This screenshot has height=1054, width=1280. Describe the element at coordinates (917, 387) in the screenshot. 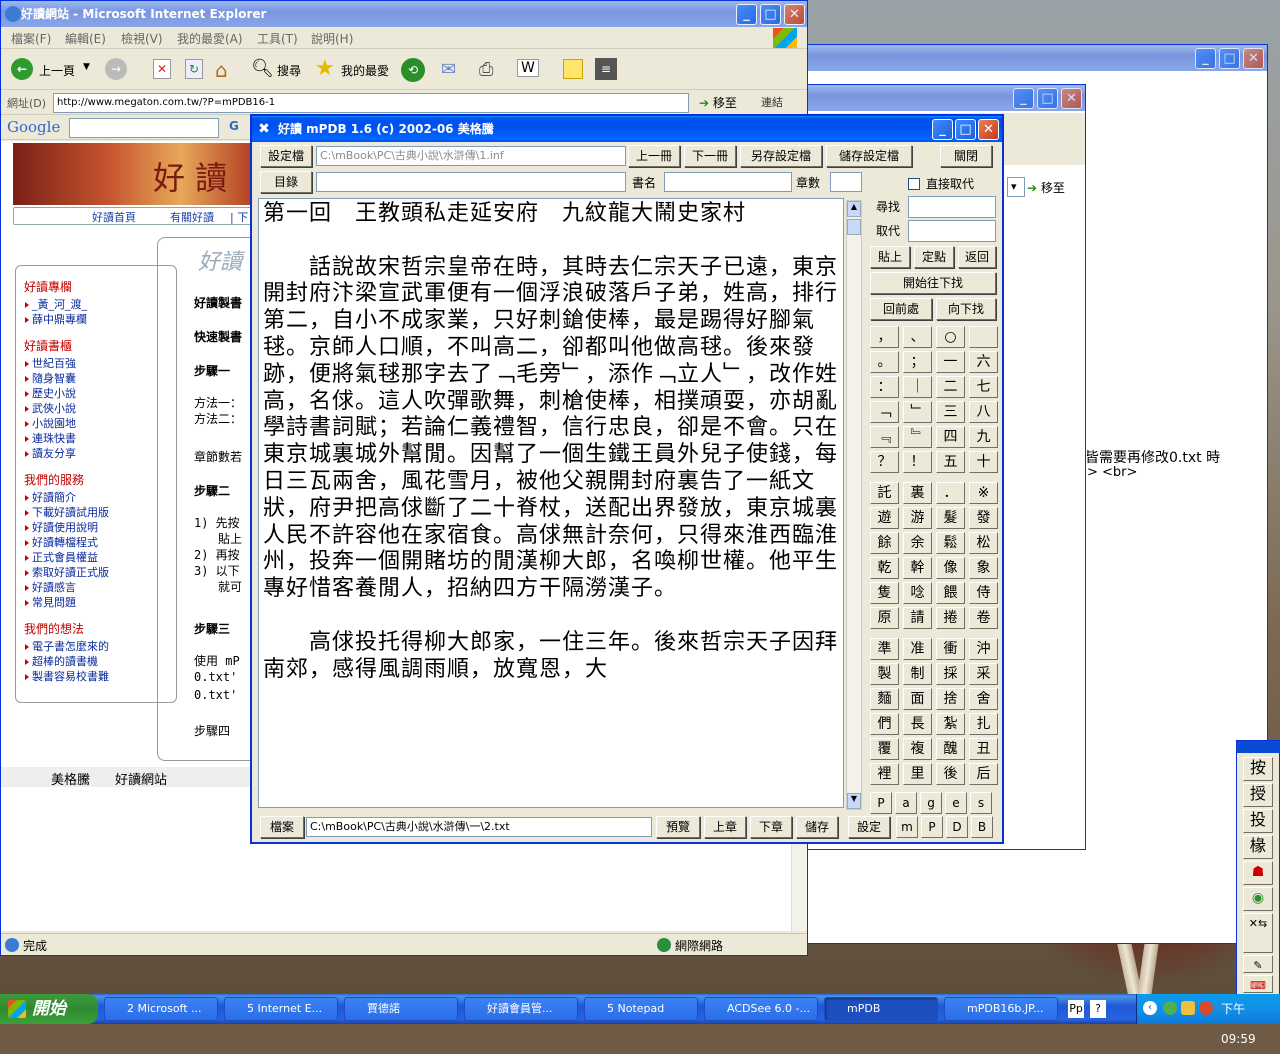

I see `glyph-key: ｜` at that location.